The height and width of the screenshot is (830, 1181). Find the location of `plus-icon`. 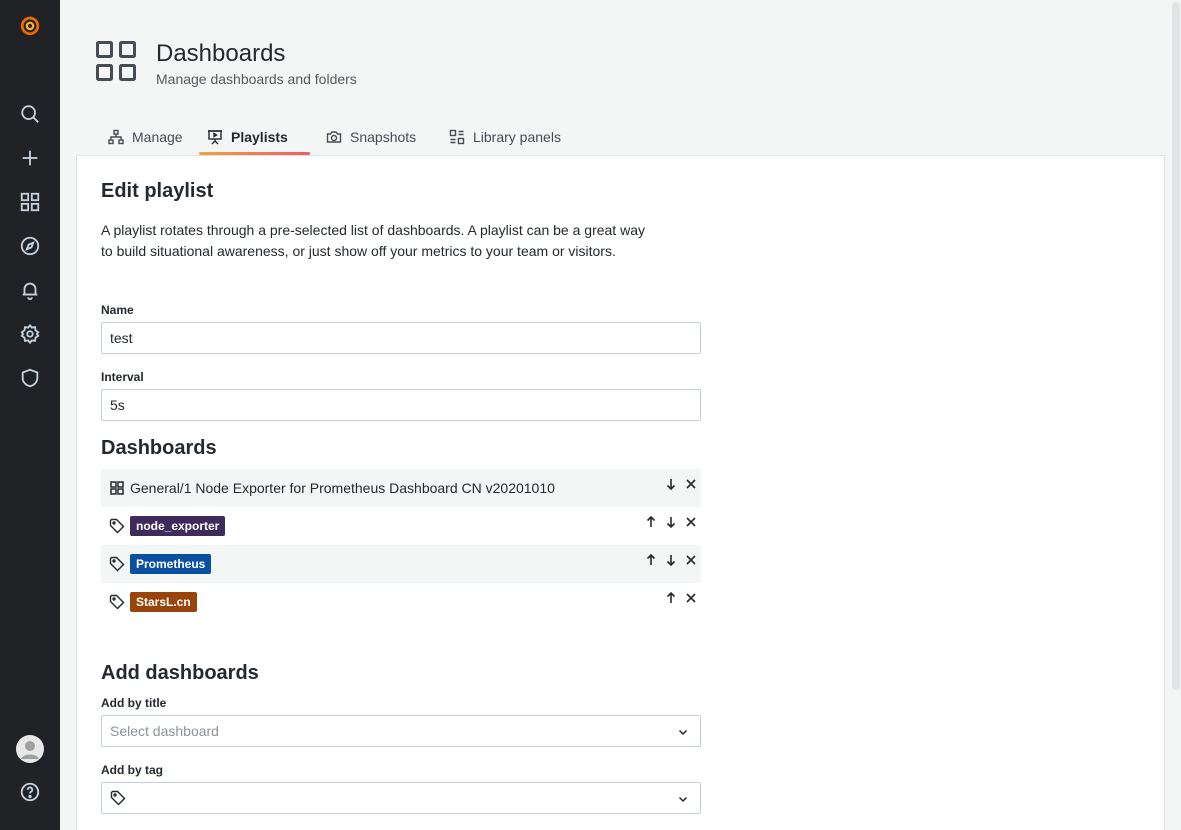

plus-icon is located at coordinates (30, 158).